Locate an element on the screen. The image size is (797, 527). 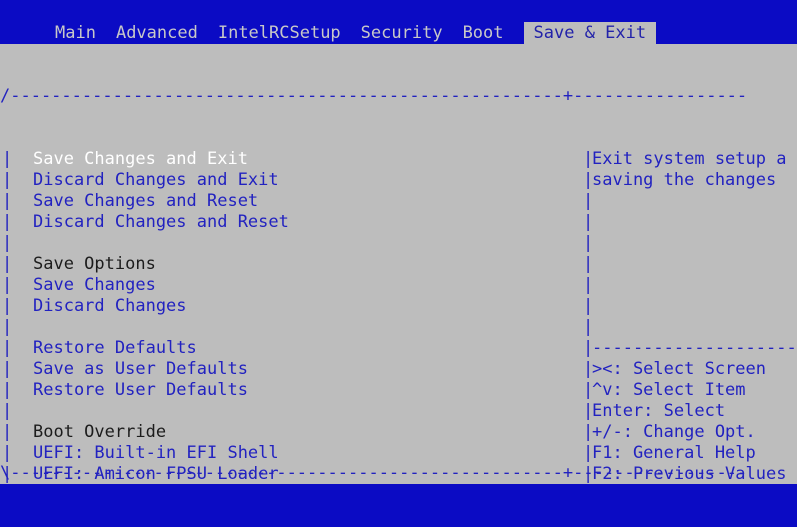
tab-boot: Boot is located at coordinates (483, 33).